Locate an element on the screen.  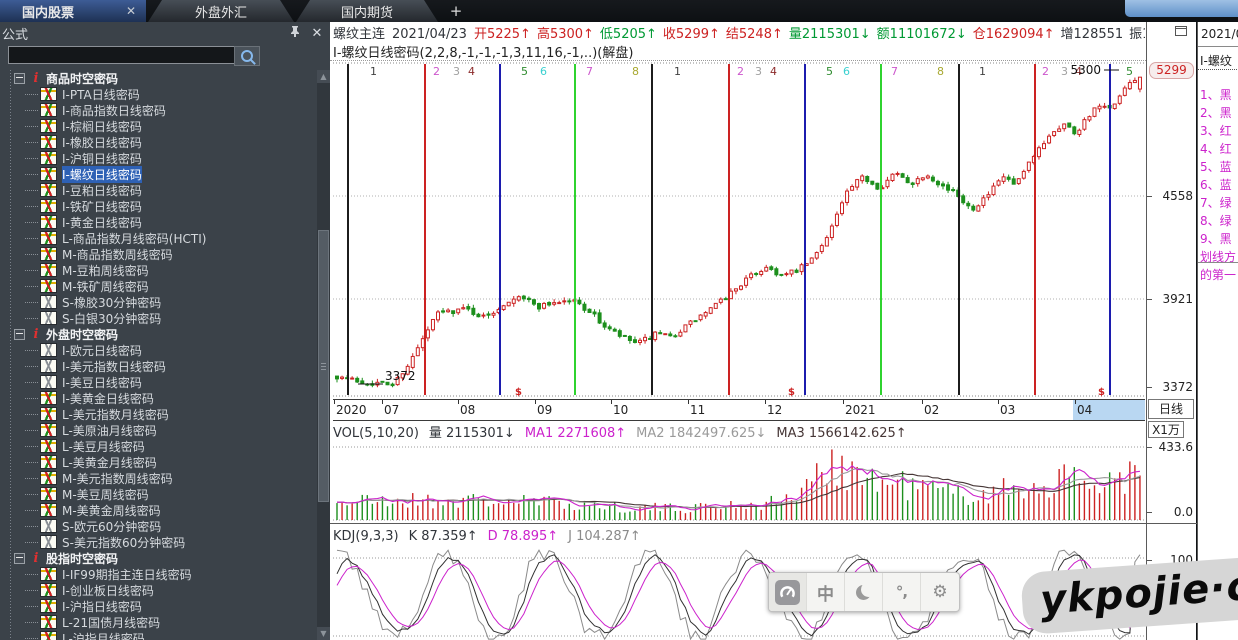
scroll-down-icon: ▼ is located at coordinates (323, 633).